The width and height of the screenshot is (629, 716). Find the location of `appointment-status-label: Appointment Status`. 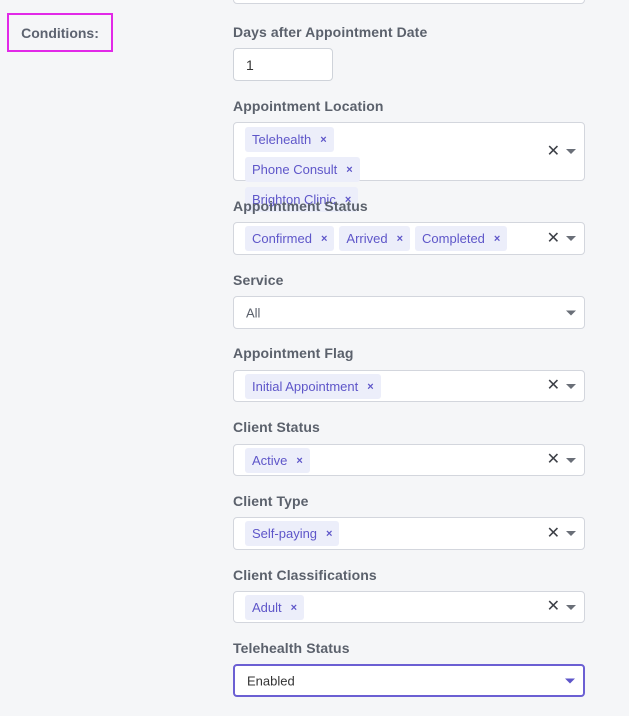

appointment-status-label: Appointment Status is located at coordinates (300, 206).